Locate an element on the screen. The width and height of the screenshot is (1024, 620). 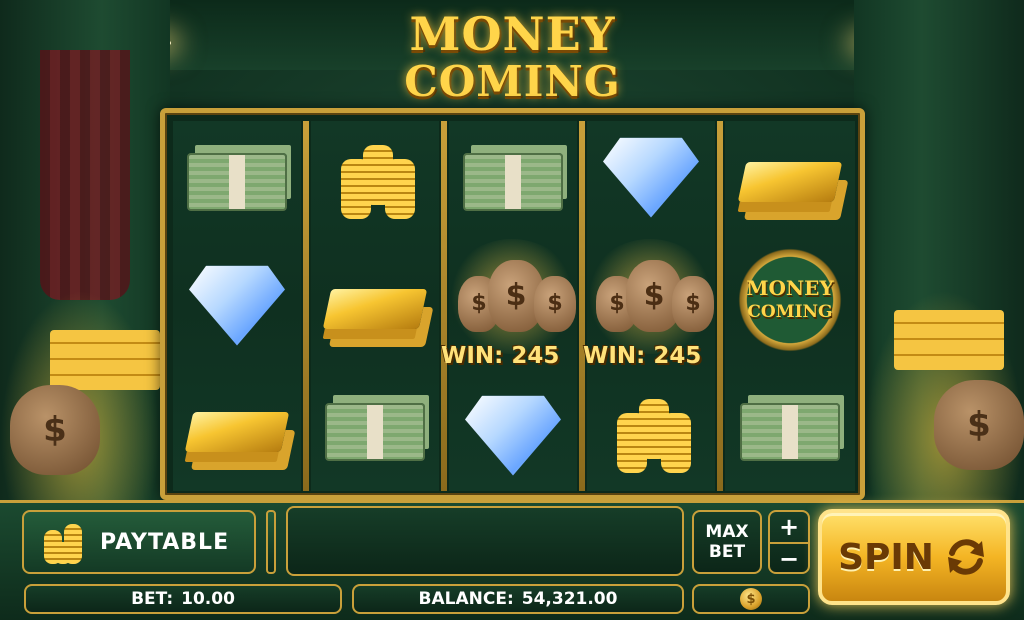
bar-divider is located at coordinates (271, 542).